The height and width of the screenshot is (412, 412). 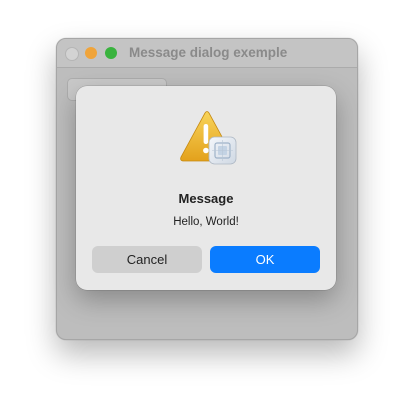 I want to click on warning-icon, so click(x=208, y=138).